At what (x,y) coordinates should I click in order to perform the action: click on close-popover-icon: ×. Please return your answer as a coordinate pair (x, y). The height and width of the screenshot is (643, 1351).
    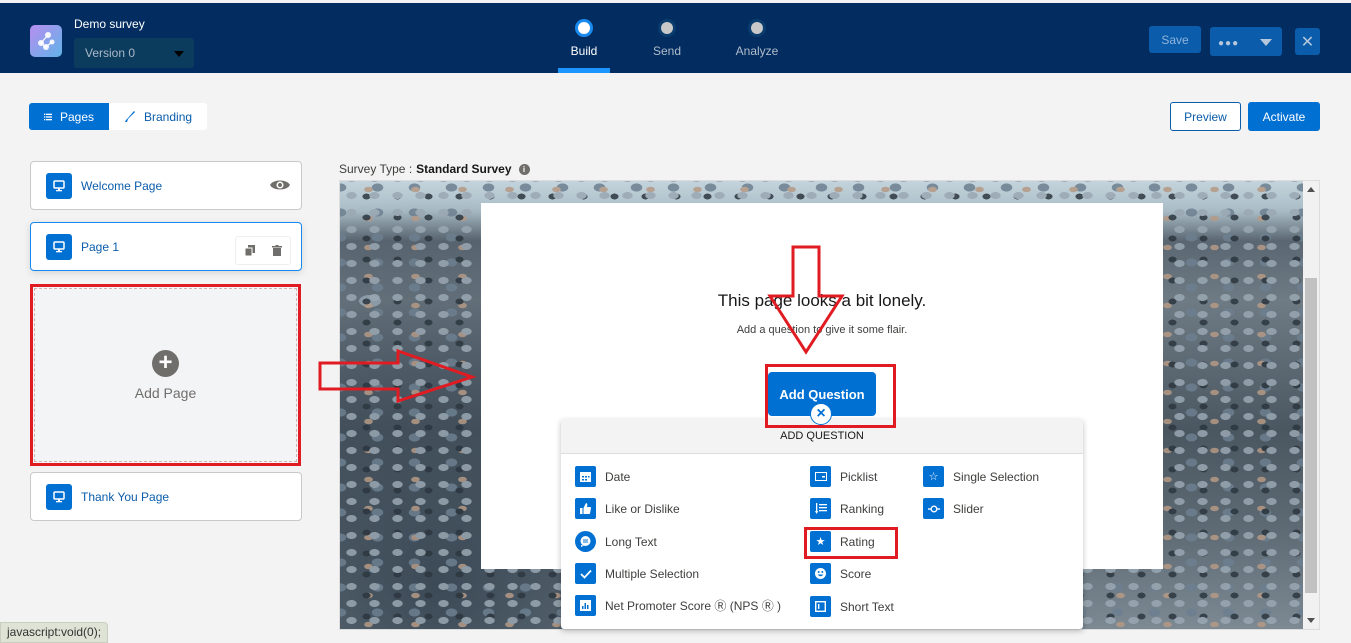
    Looking at the image, I should click on (821, 414).